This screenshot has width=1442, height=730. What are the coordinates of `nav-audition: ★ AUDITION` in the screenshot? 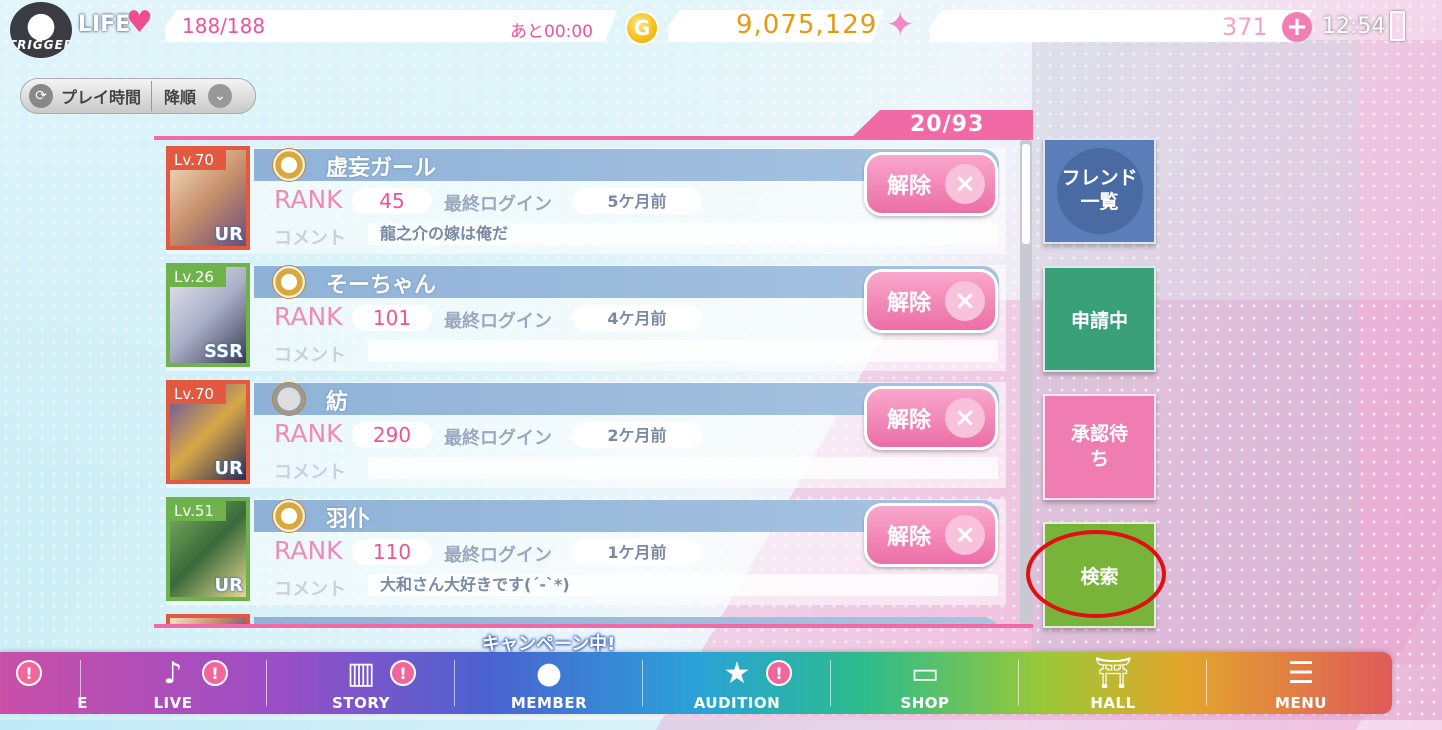 It's located at (737, 683).